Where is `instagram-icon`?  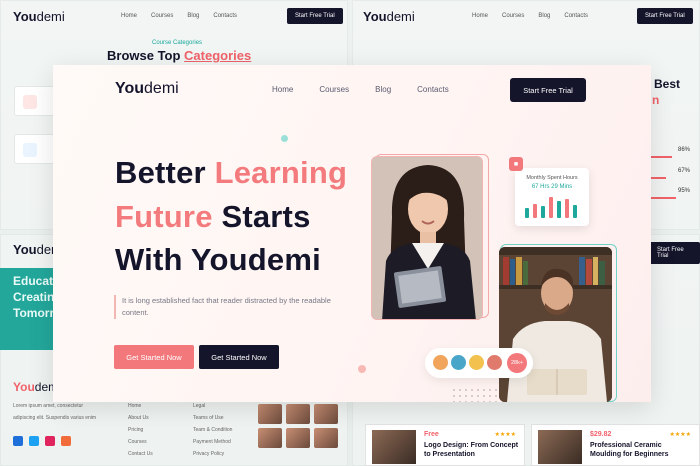
instagram-icon is located at coordinates (66, 441).